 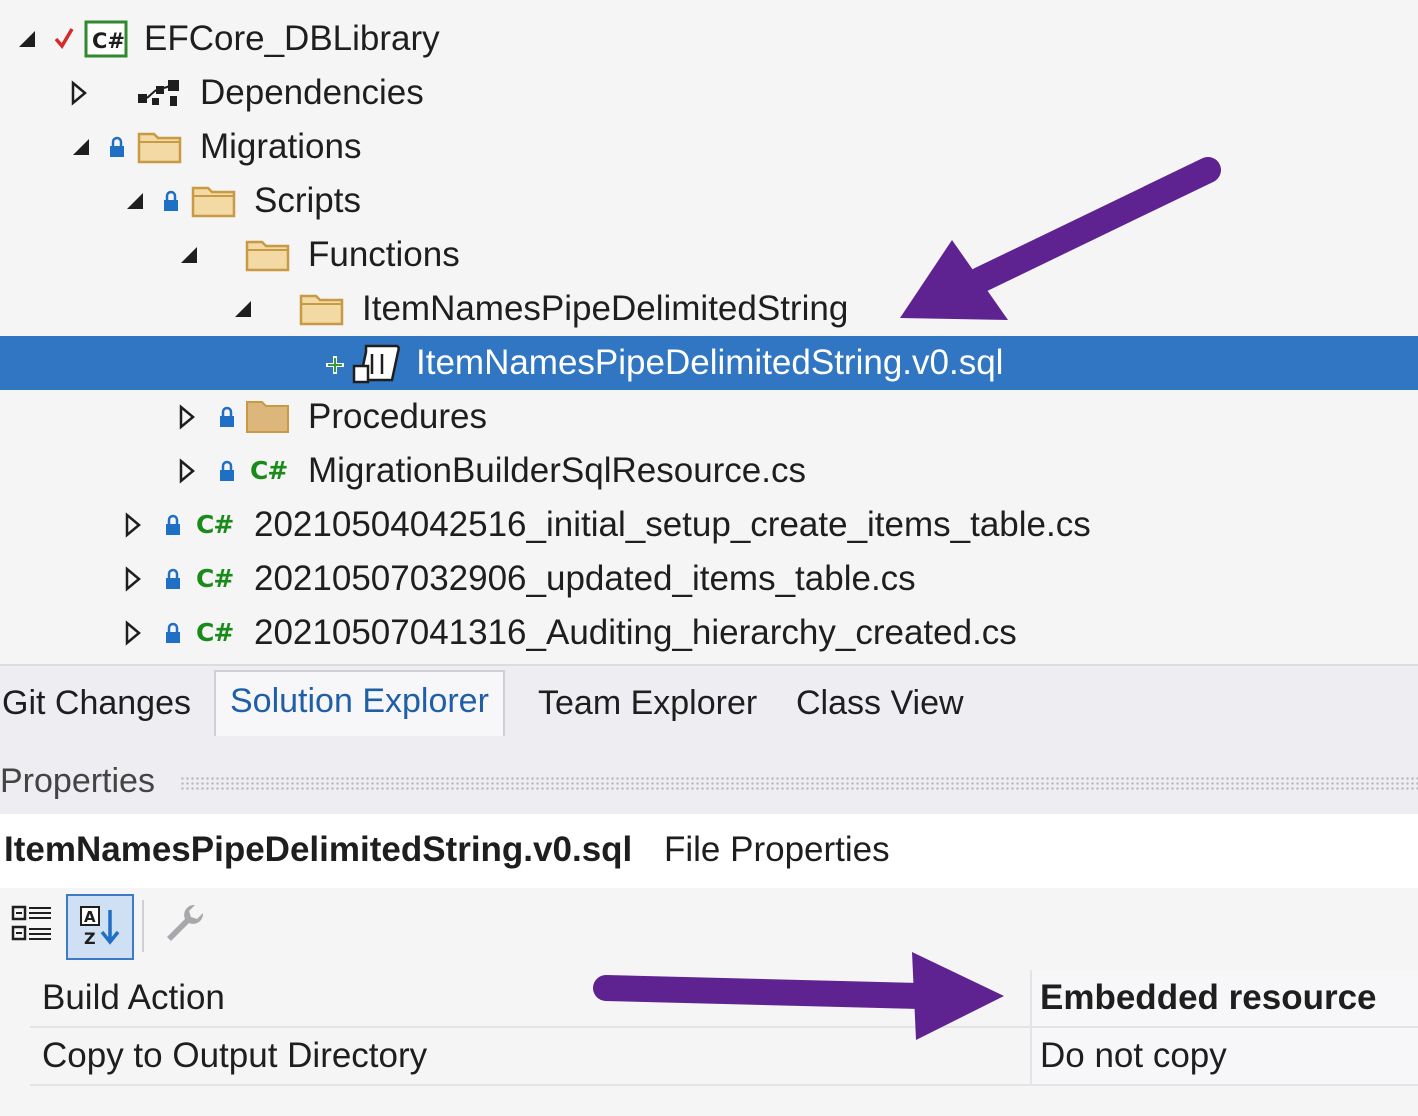 What do you see at coordinates (377, 366) in the screenshot?
I see `sql-script-icon` at bounding box center [377, 366].